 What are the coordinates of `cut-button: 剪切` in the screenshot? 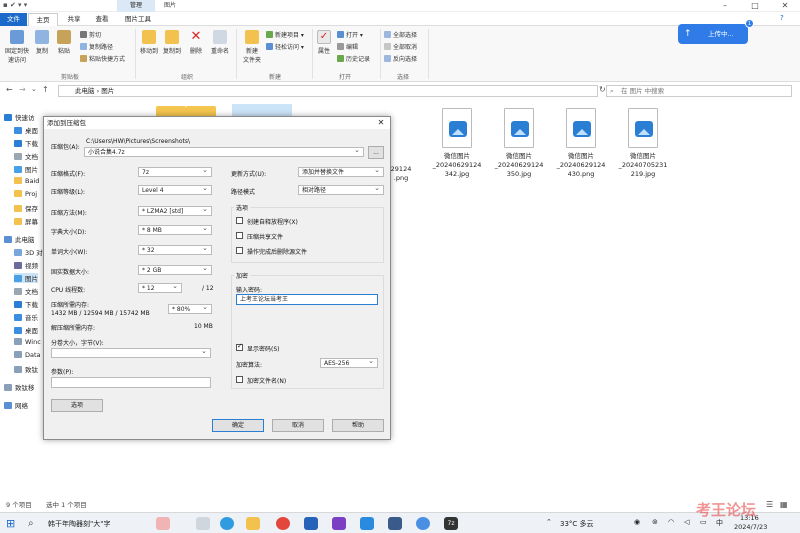 It's located at (90, 34).